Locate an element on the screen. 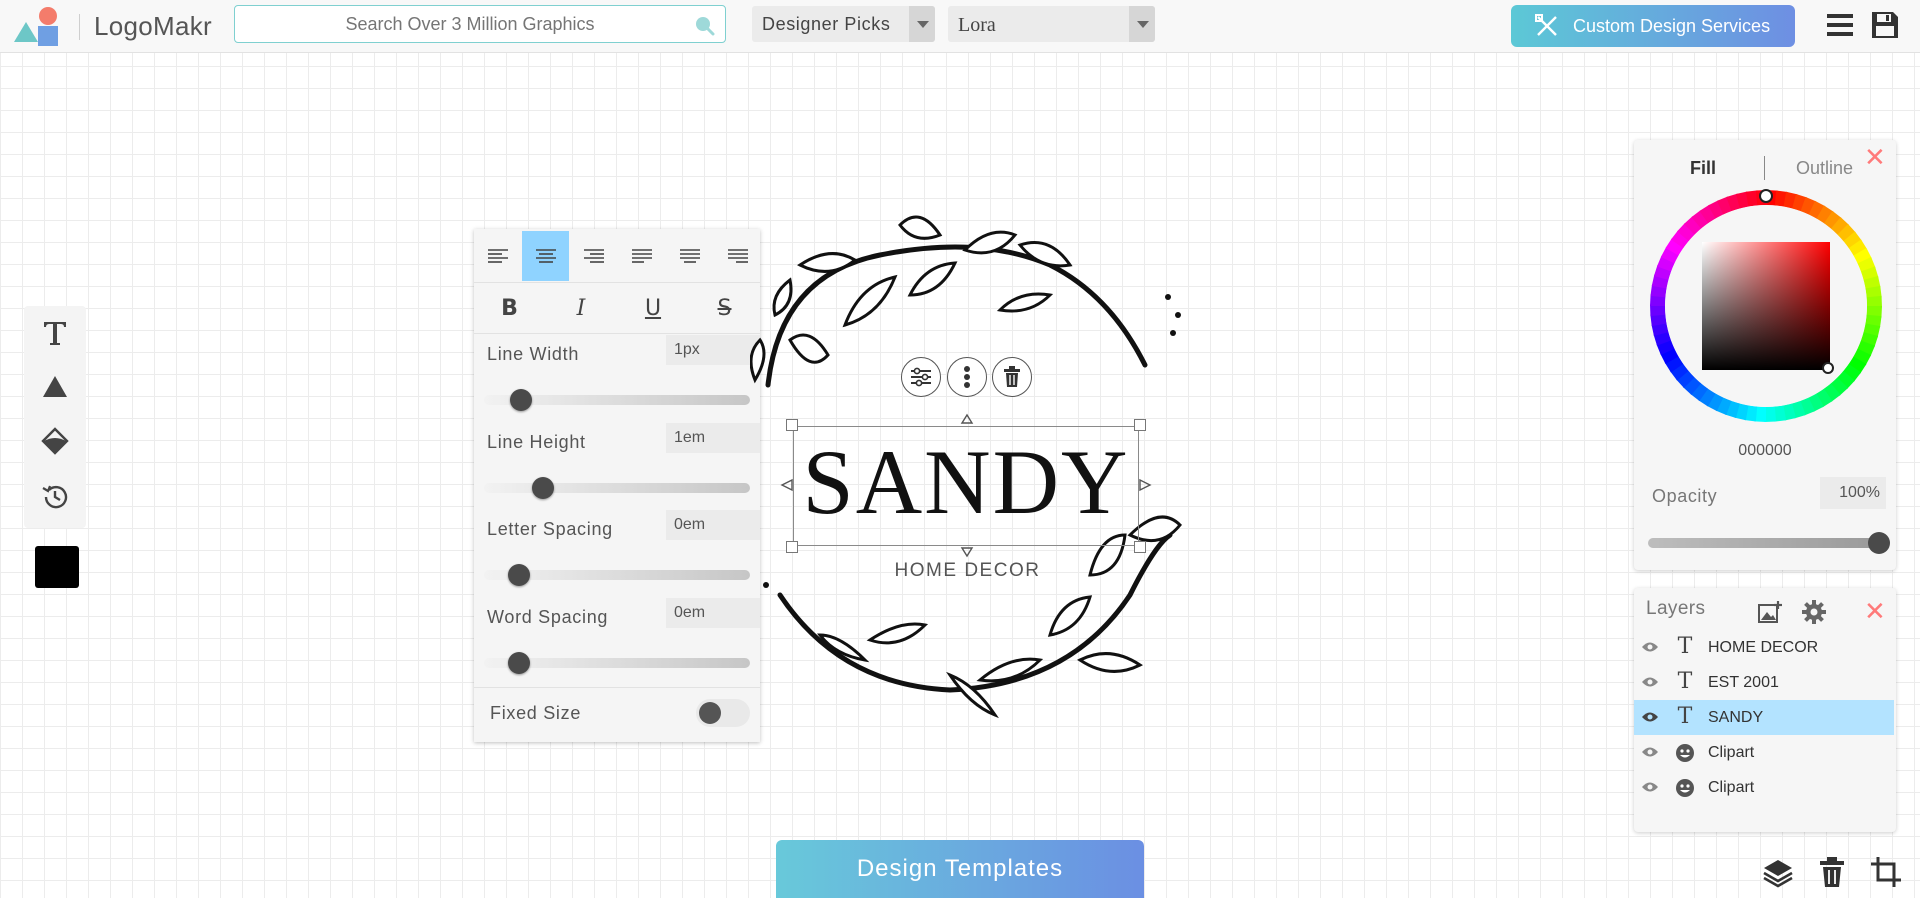  font-select: Lora is located at coordinates (1051, 24).